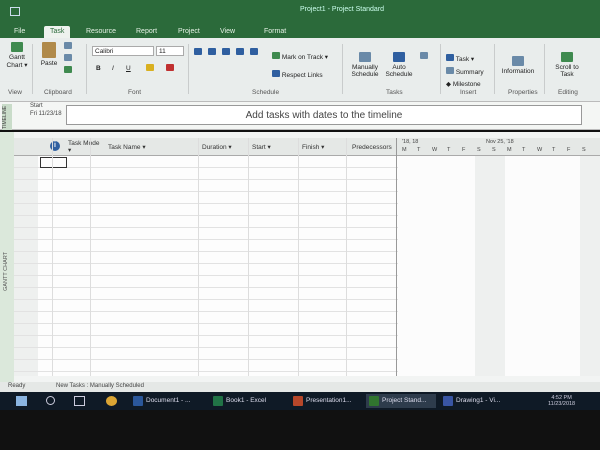 Image resolution: width=600 pixels, height=450 pixels. I want to click on scroll-to-task-icon, so click(567, 57).